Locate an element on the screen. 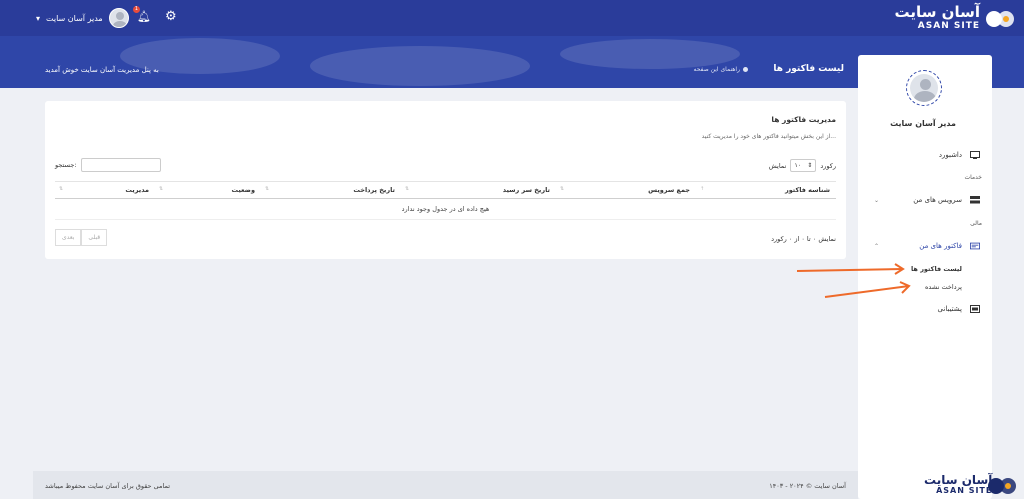  sidebar-subitem-unpaid: پرداخت نشده is located at coordinates (943, 287).